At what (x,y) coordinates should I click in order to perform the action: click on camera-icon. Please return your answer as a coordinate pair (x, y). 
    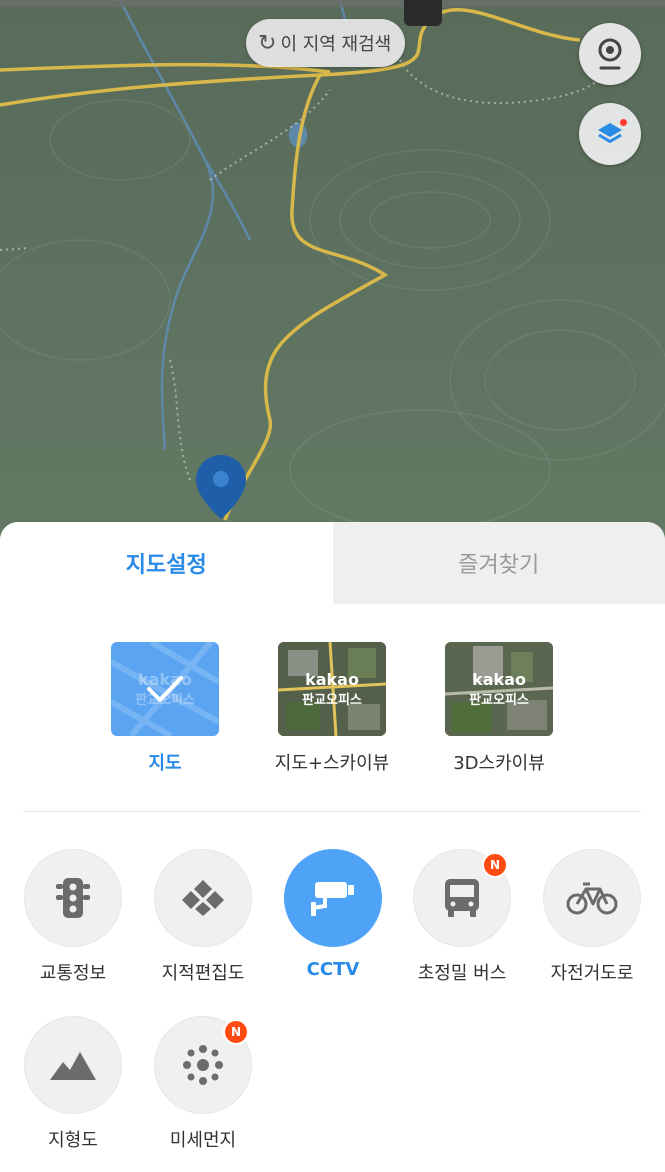
    Looking at the image, I should click on (610, 54).